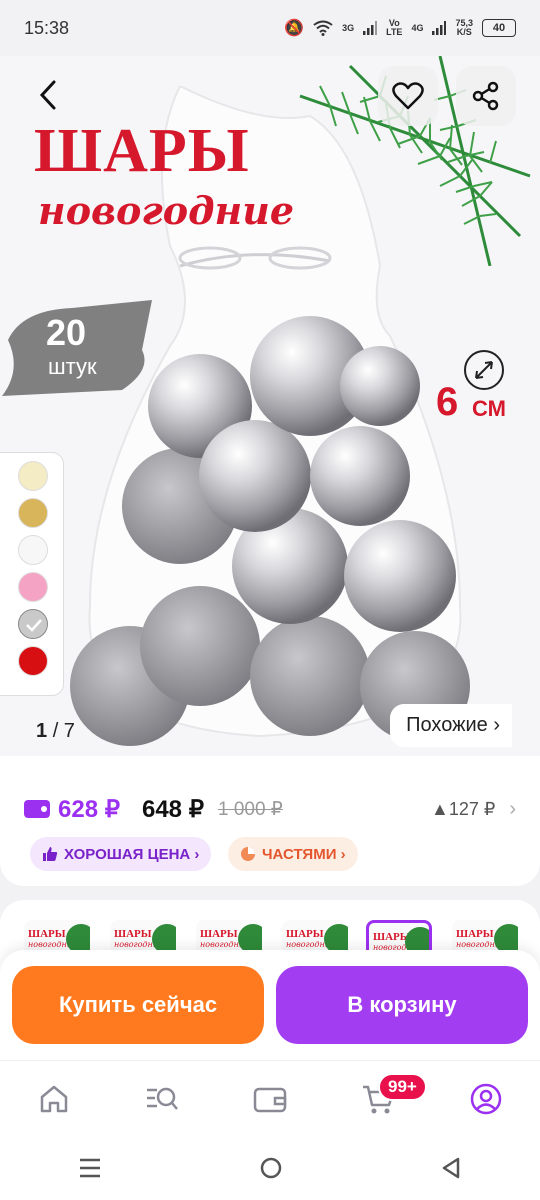  I want to click on pie-chart-icon, so click(248, 854).